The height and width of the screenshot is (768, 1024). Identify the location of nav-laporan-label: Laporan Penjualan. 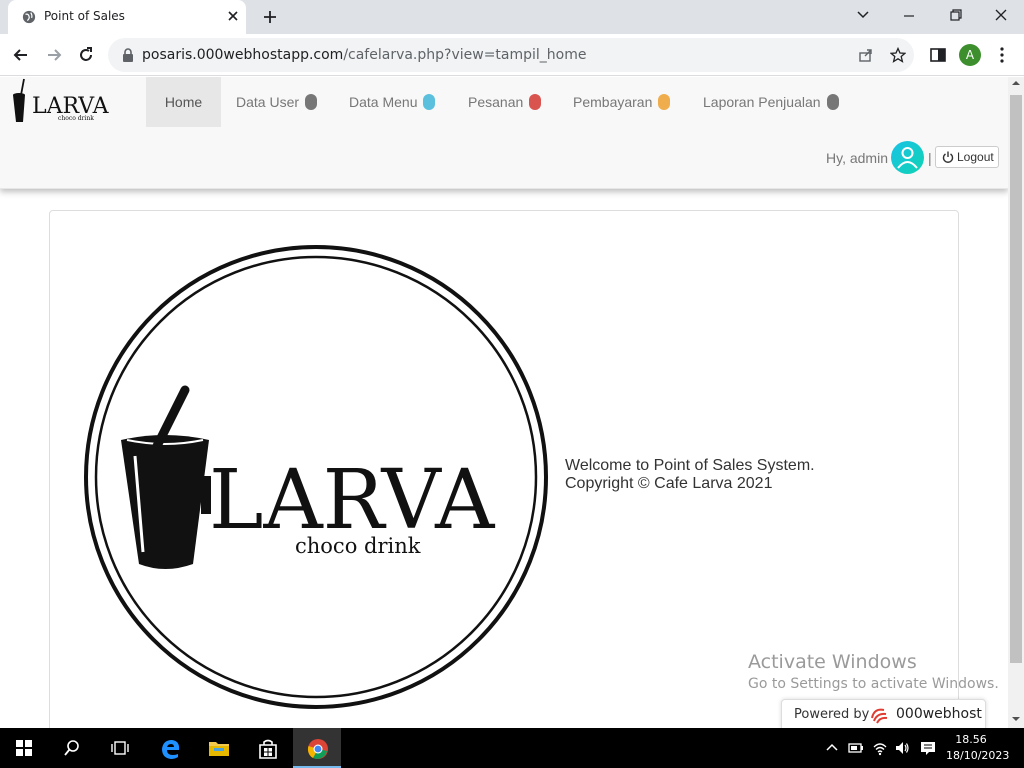
(762, 102).